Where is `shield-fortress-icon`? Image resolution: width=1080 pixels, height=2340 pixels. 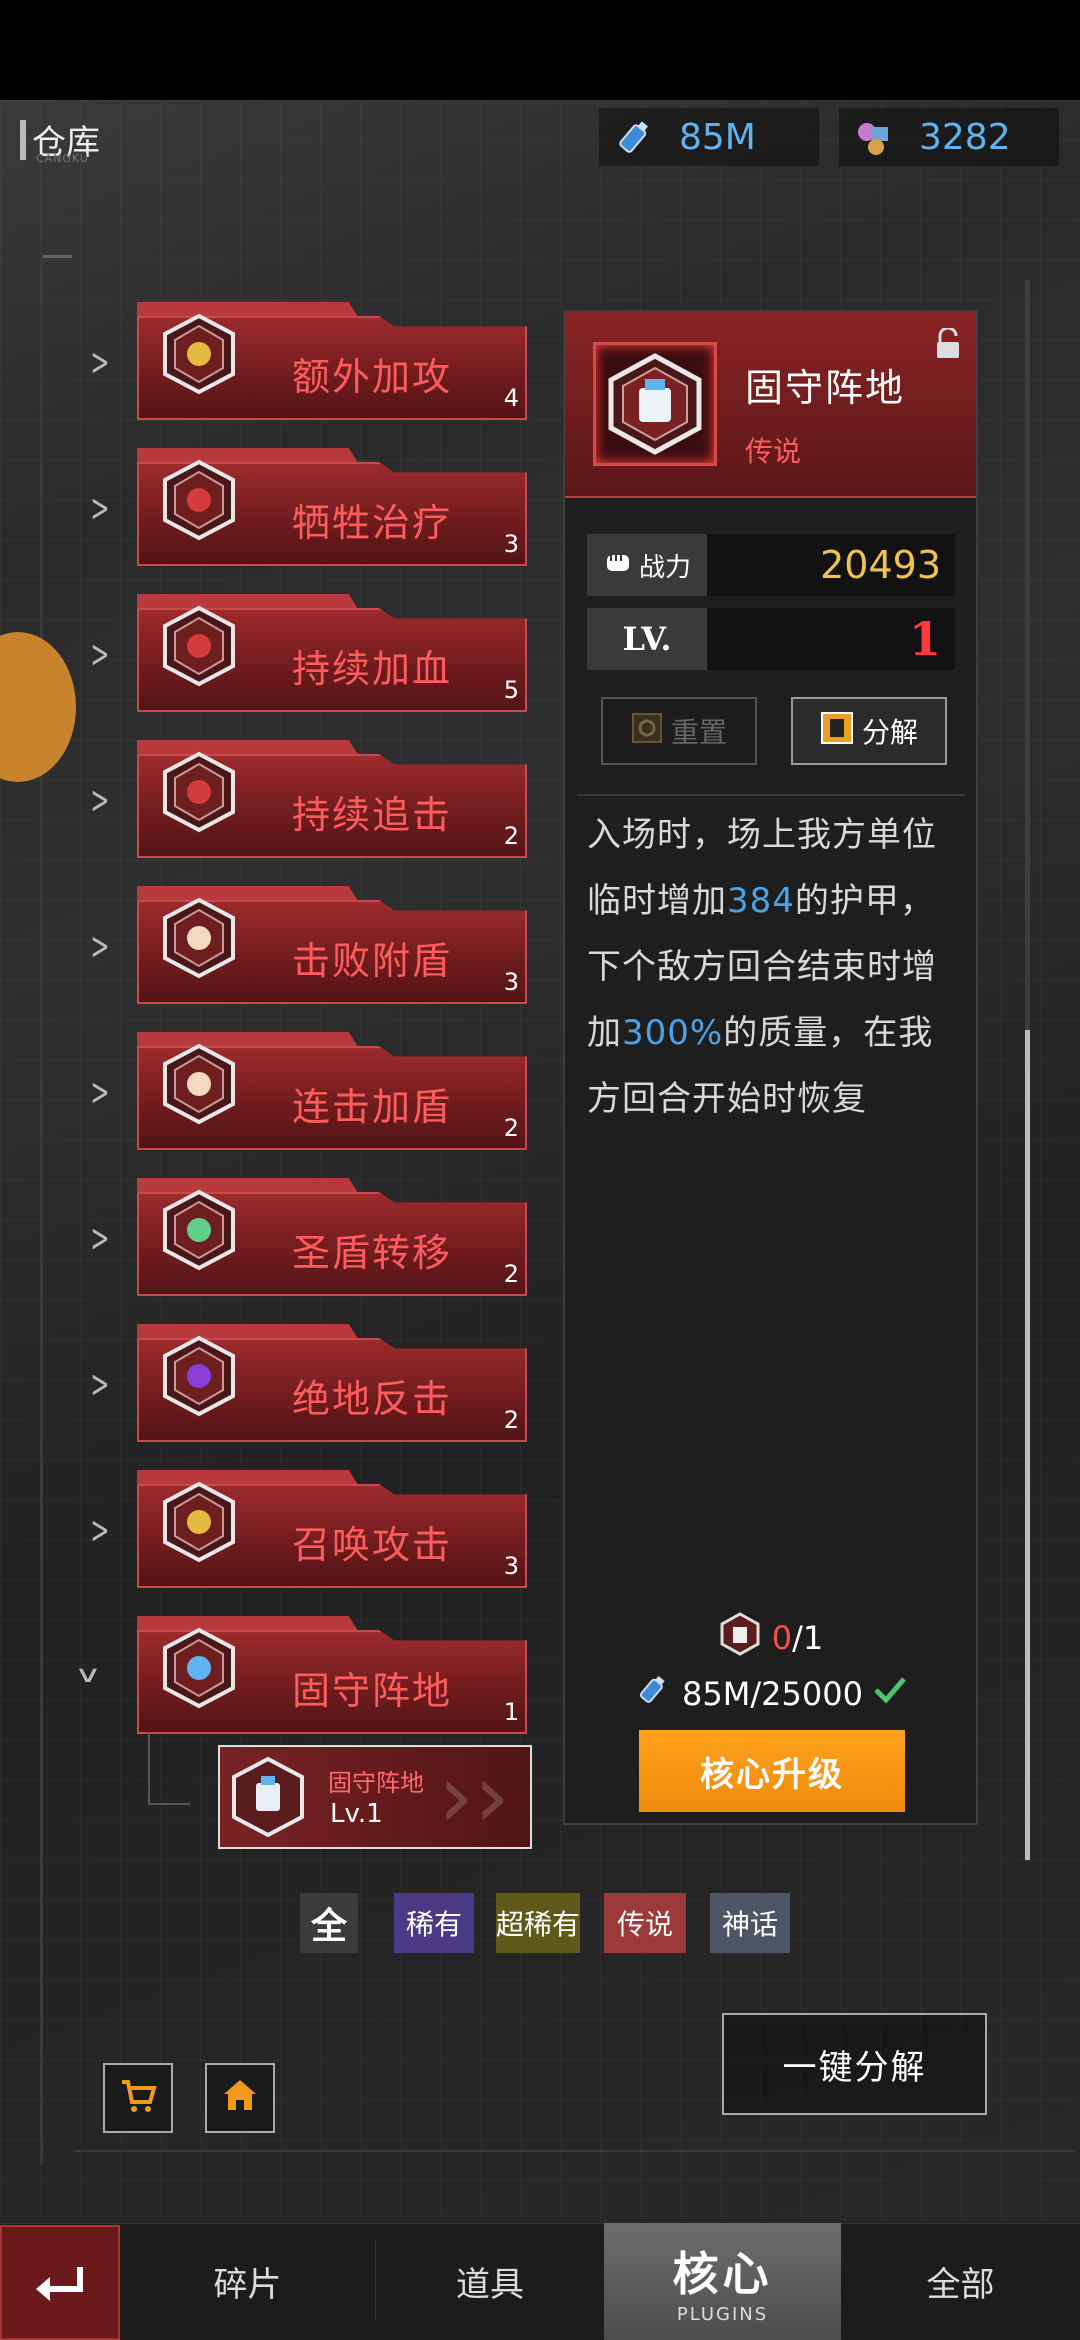
shield-fortress-icon is located at coordinates (655, 404).